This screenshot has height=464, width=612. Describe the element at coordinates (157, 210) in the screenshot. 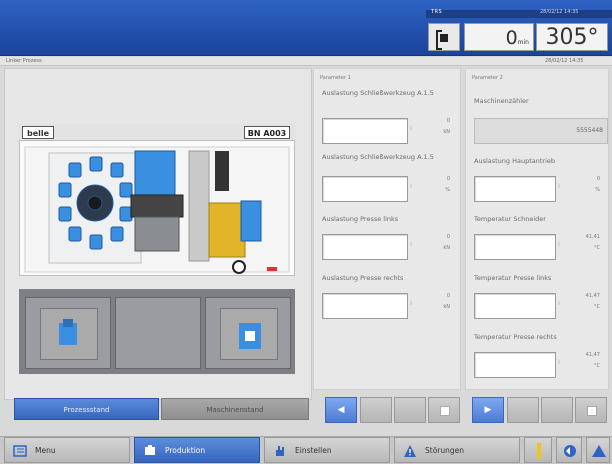

I see `machine-illustration` at that location.